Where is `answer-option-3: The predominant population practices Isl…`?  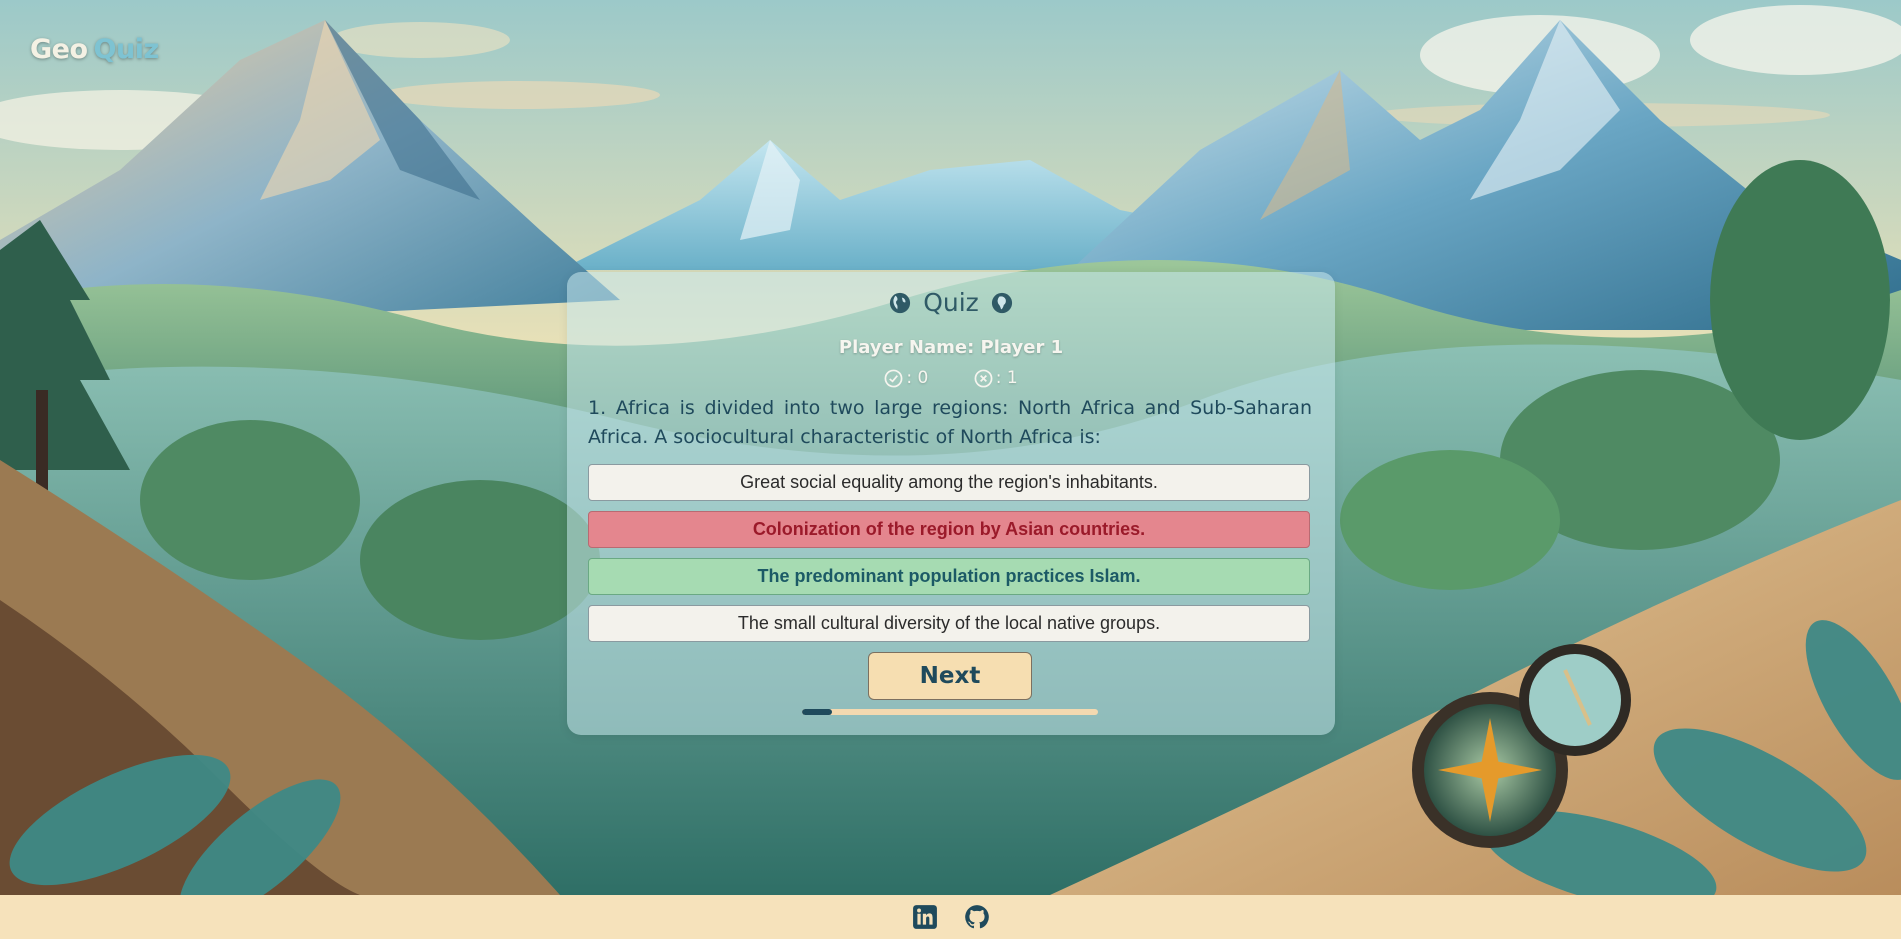
answer-option-3: The predominant population practices Isl… is located at coordinates (949, 576).